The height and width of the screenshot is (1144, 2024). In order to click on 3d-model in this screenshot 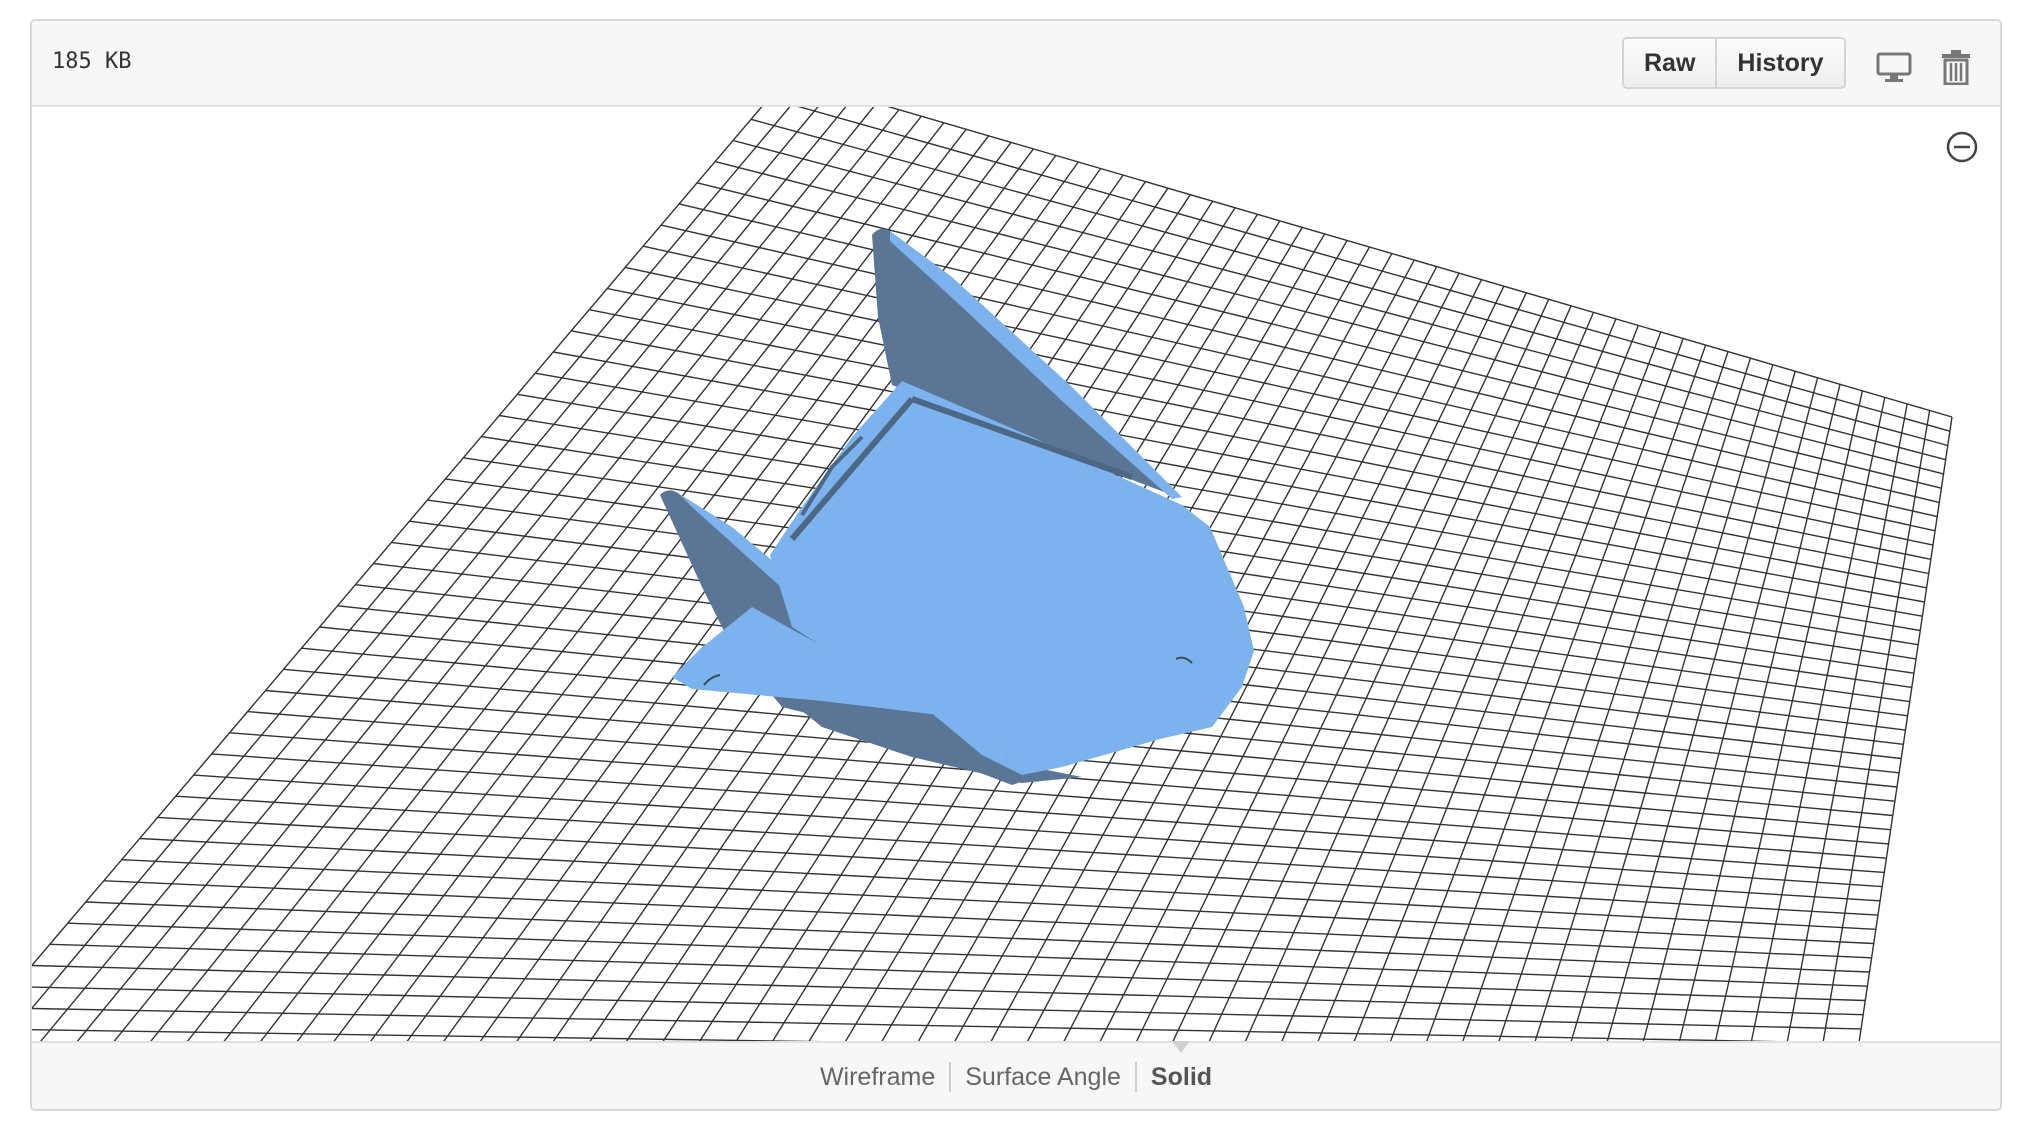, I will do `click(957, 506)`.